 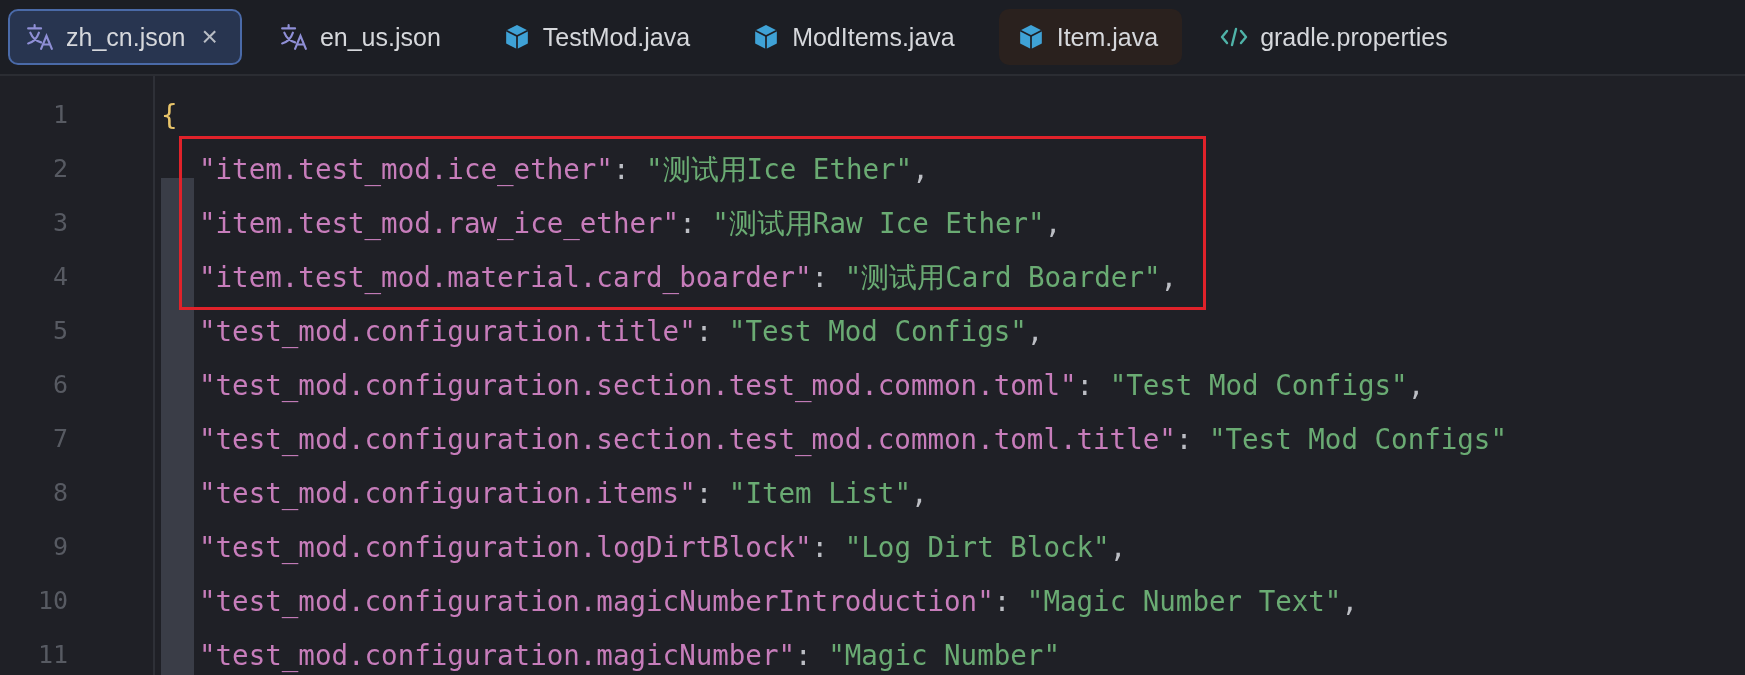 What do you see at coordinates (59, 547) in the screenshot?
I see `line-number: 9` at bounding box center [59, 547].